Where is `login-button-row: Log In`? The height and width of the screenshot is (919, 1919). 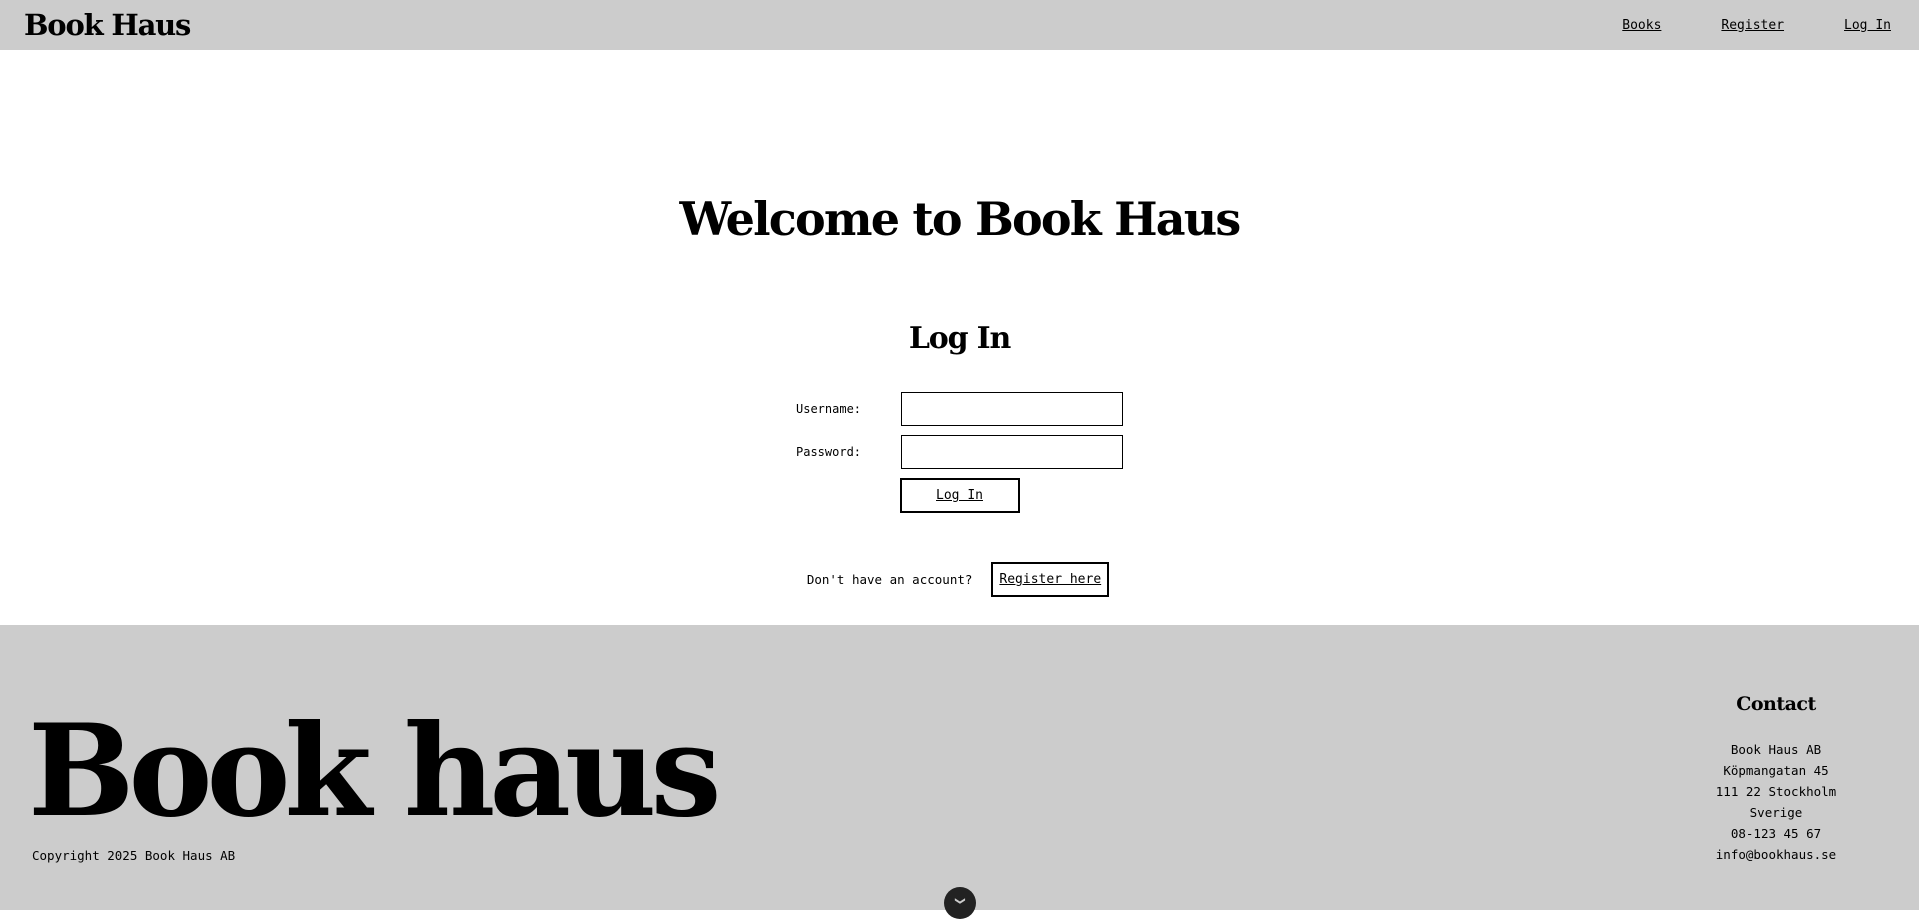 login-button-row: Log In is located at coordinates (959, 495).